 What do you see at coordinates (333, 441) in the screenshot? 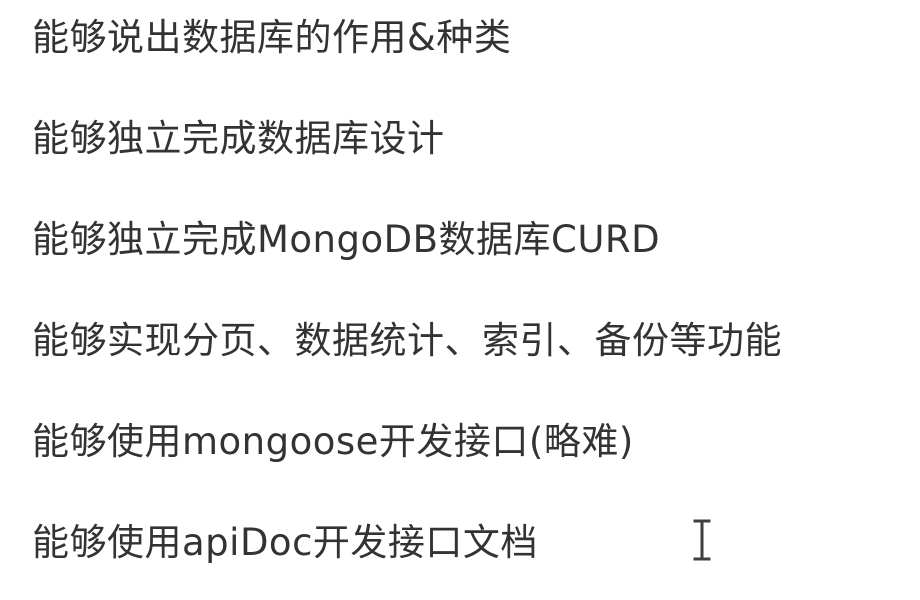
I see `list-item: 能够使用mongoose开发接口(略难)` at bounding box center [333, 441].